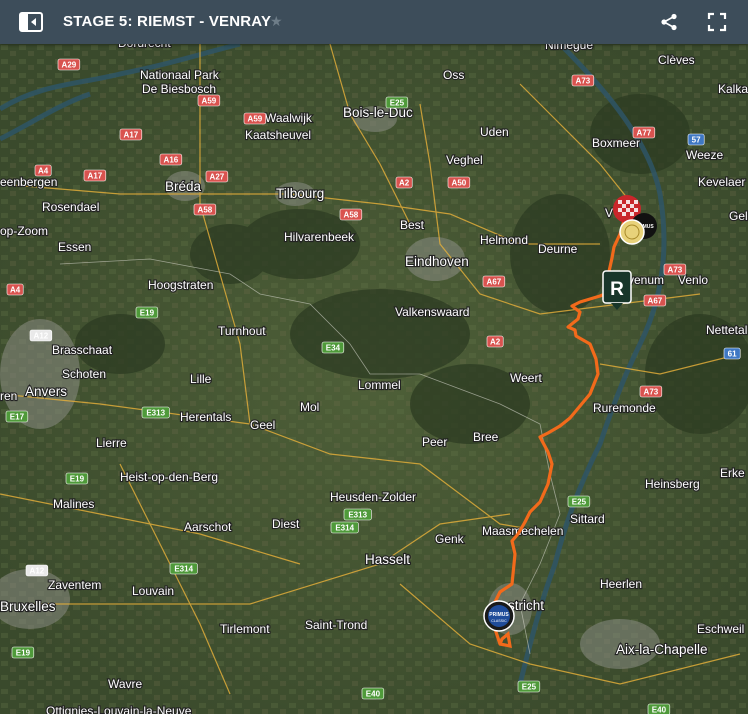 The width and height of the screenshot is (748, 714). Describe the element at coordinates (262, 425) in the screenshot. I see `place-label: Geel` at that location.